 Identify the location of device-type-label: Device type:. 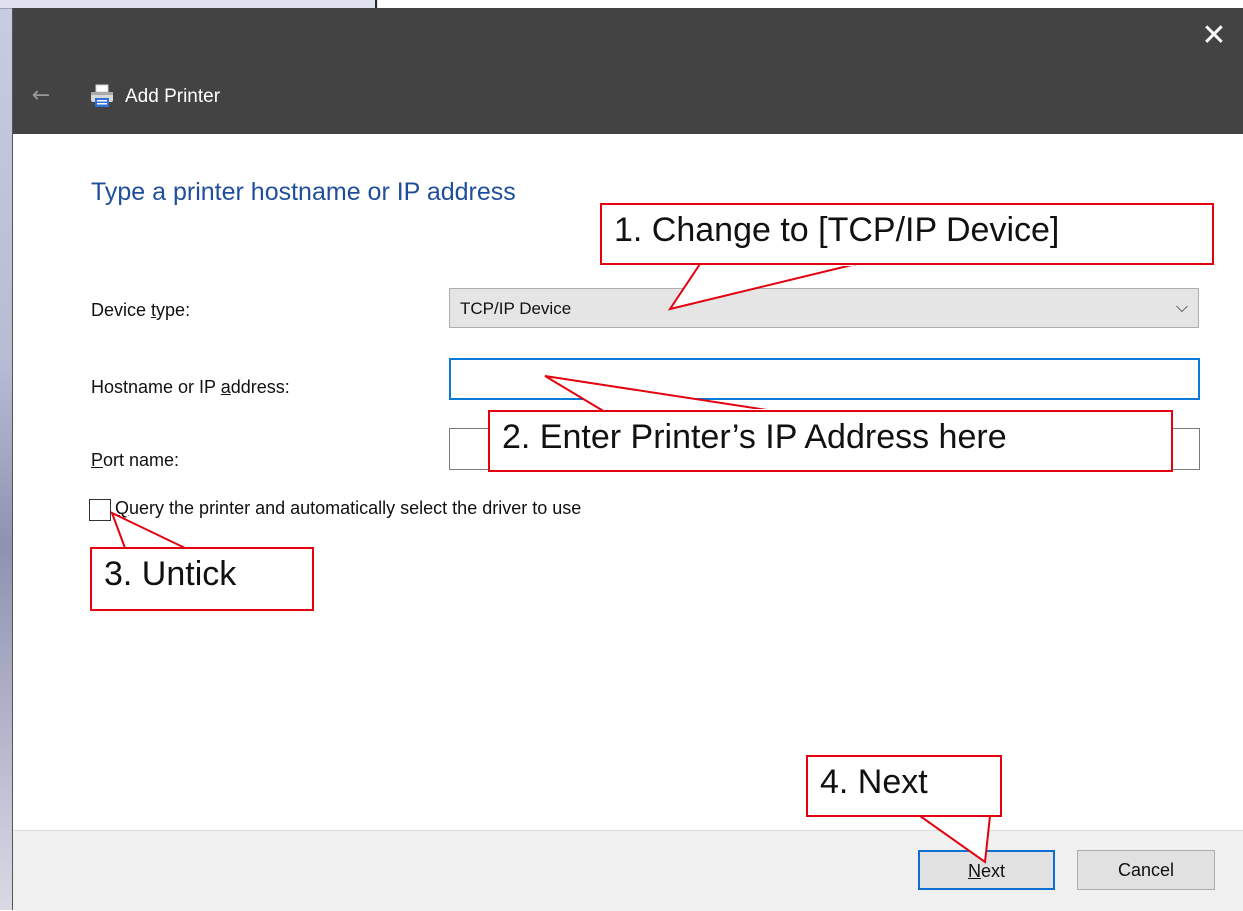
(140, 310).